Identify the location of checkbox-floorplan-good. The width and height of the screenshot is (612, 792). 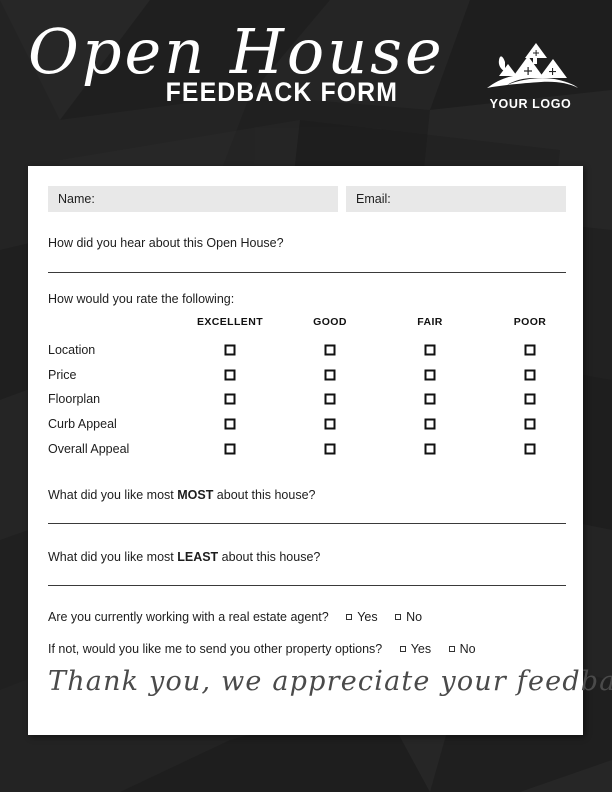
(330, 399).